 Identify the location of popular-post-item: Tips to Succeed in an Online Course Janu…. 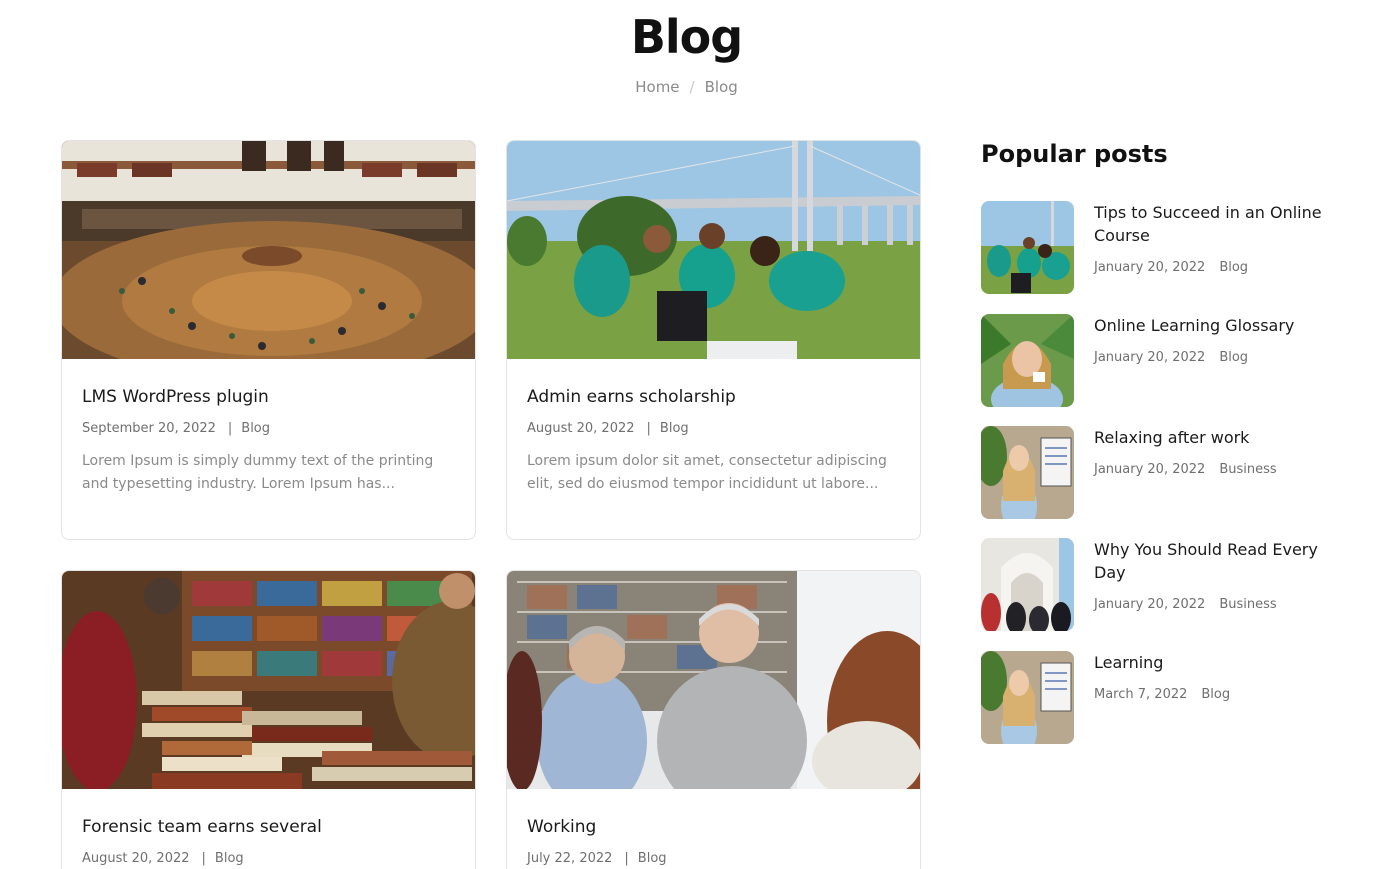
(1161, 248).